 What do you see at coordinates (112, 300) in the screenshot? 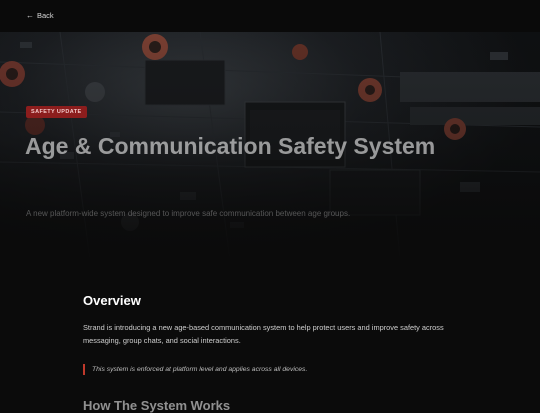
I see `overview-heading: Overview` at bounding box center [112, 300].